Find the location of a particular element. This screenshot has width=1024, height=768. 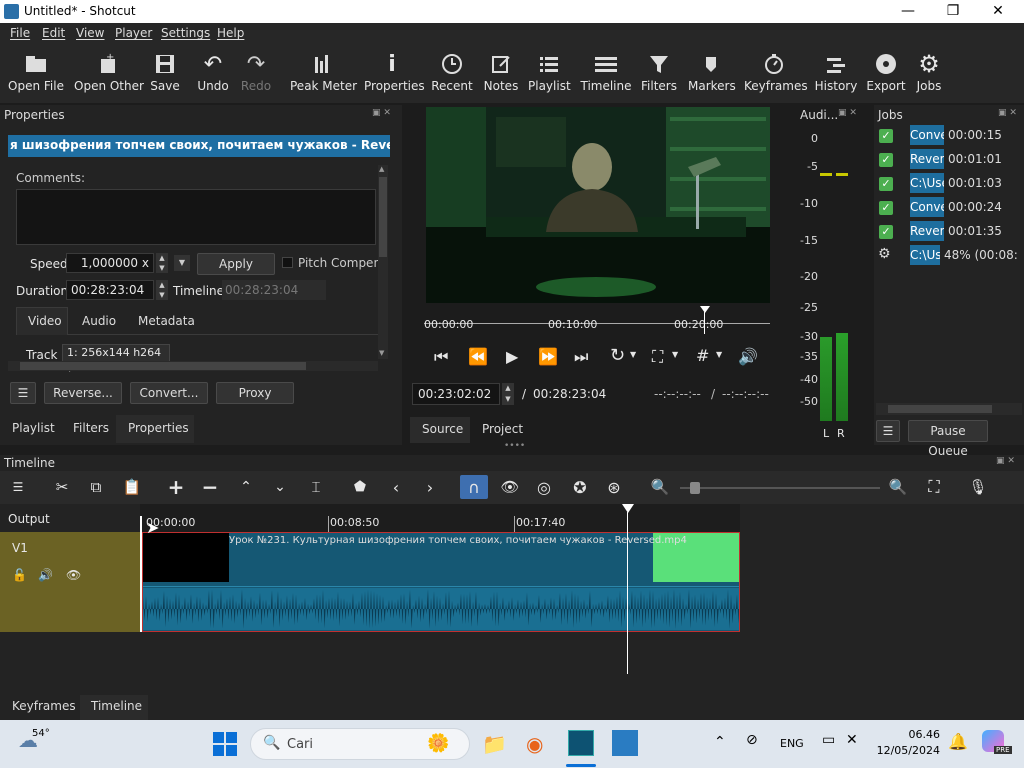

dock-tab-playlist: Playlist is located at coordinates (33, 428).